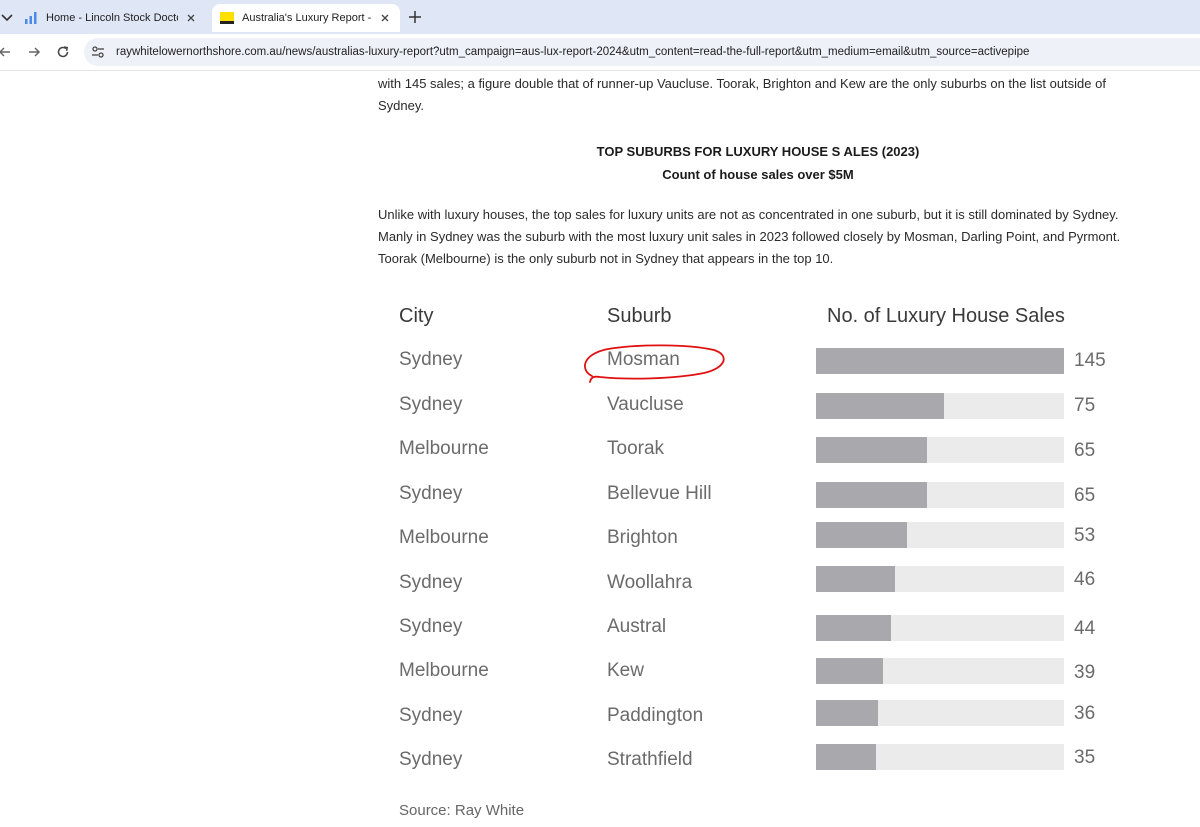 The height and width of the screenshot is (827, 1200). I want to click on bar-value-label: 36, so click(1085, 713).